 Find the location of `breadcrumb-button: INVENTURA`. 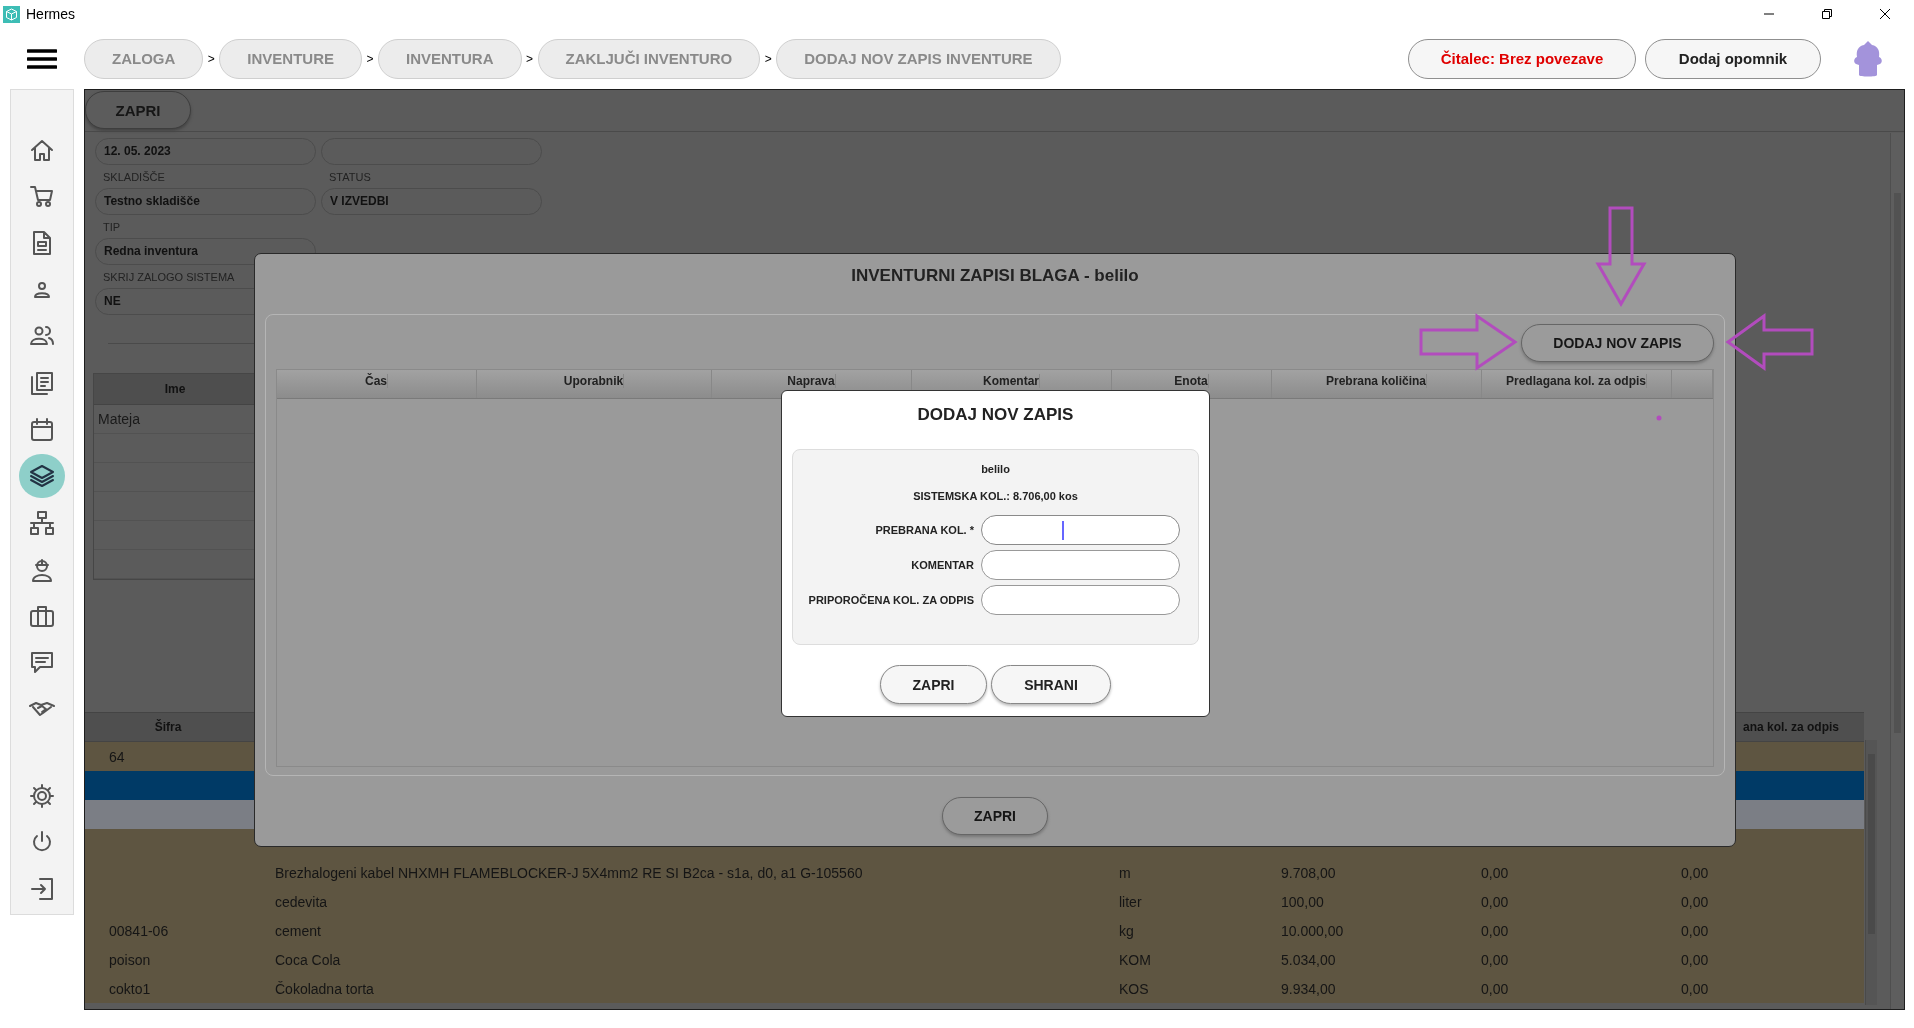

breadcrumb-button: INVENTURA is located at coordinates (450, 58).